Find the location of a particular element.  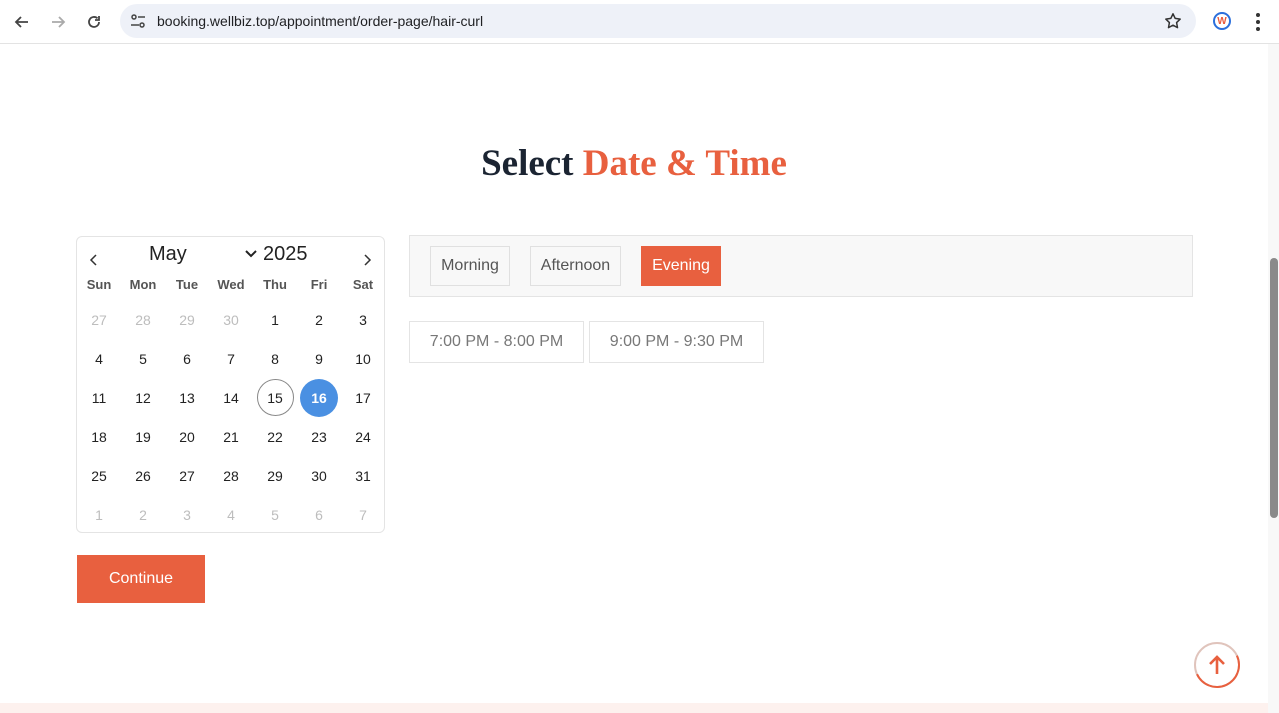

calendar-week: 18 19 20 21 22 23 24 is located at coordinates (231, 436).